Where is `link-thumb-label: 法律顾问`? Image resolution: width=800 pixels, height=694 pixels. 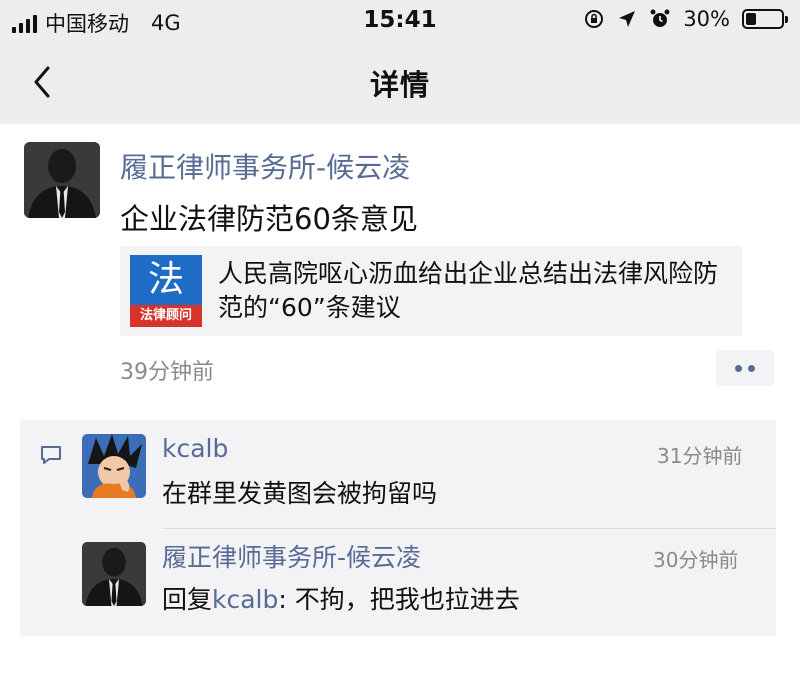
link-thumb-label: 法律顾问 is located at coordinates (166, 316).